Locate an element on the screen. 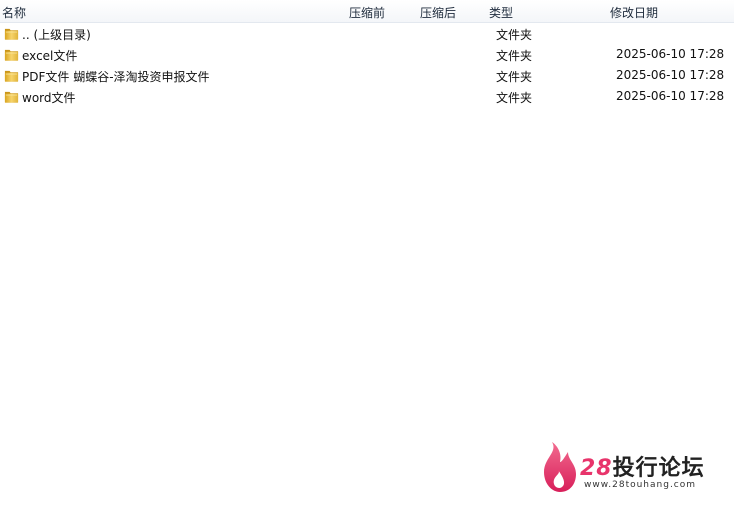 The width and height of the screenshot is (734, 518). column-modified: 修改日期 is located at coordinates (634, 12).